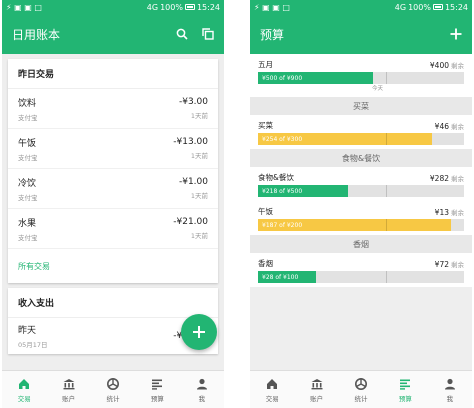 The height and width of the screenshot is (408, 474). What do you see at coordinates (182, 34) in the screenshot?
I see `search-icon` at bounding box center [182, 34].